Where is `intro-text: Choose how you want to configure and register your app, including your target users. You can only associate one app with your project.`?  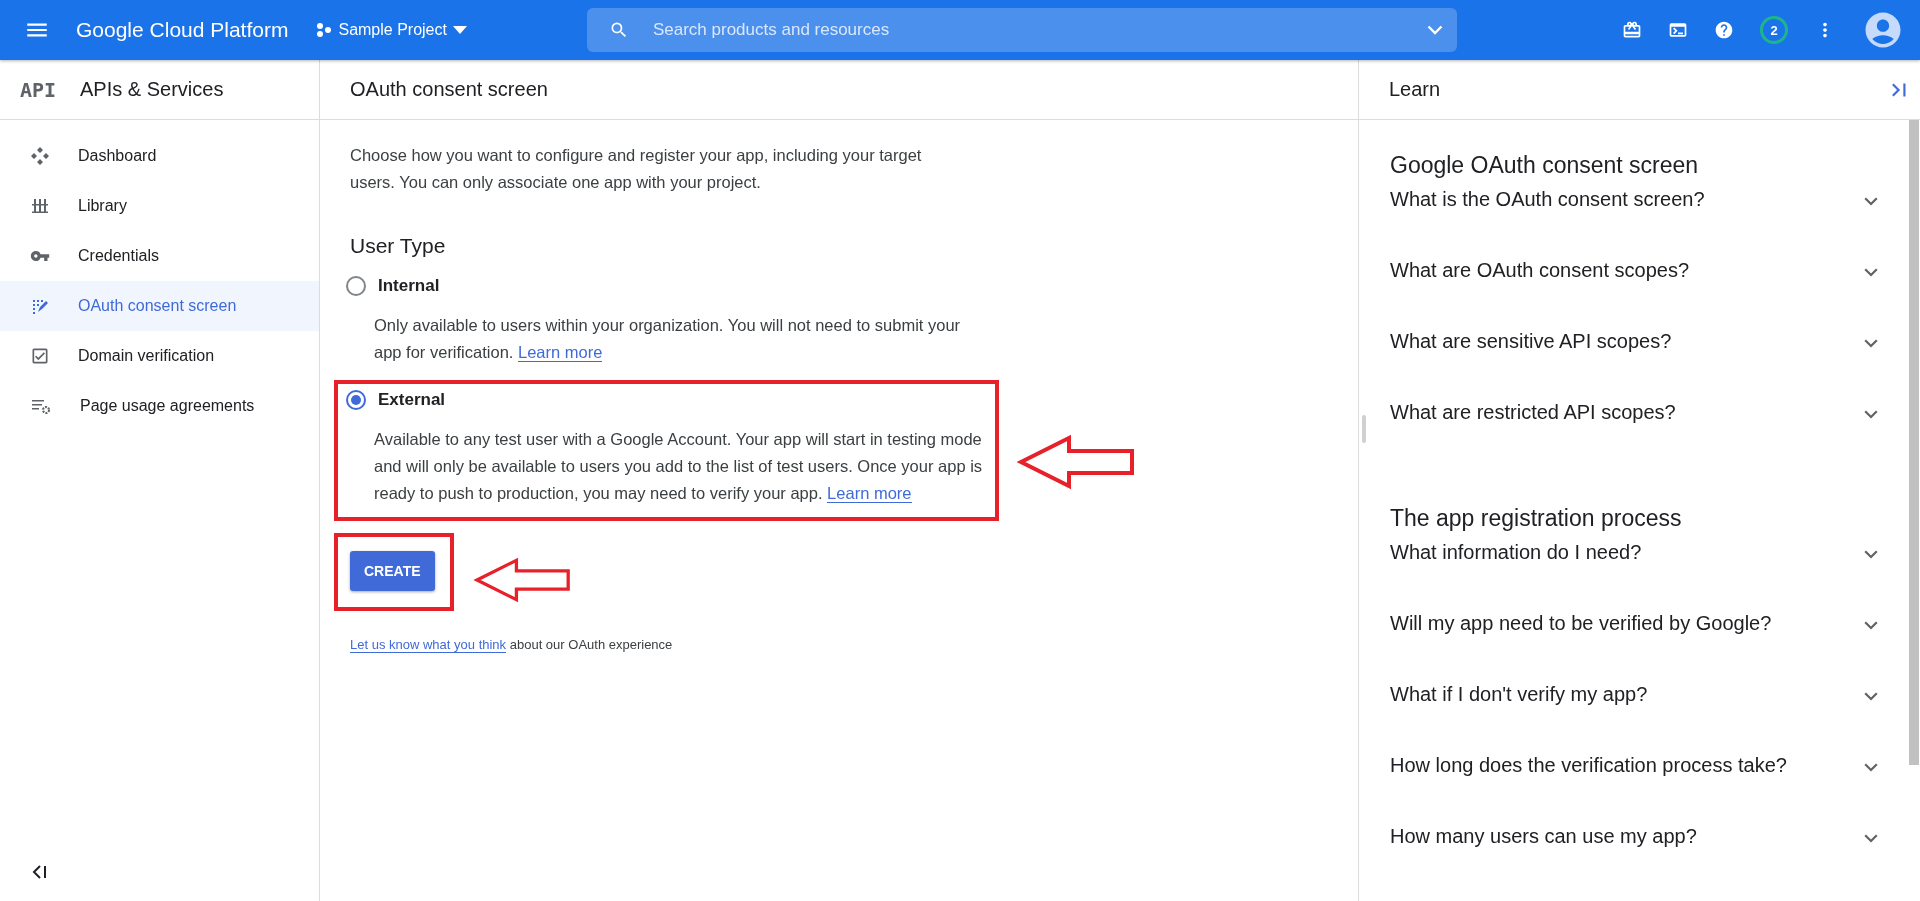 intro-text: Choose how you want to configure and register your app, including your target users. You can only associate one app with your project. is located at coordinates (636, 169).